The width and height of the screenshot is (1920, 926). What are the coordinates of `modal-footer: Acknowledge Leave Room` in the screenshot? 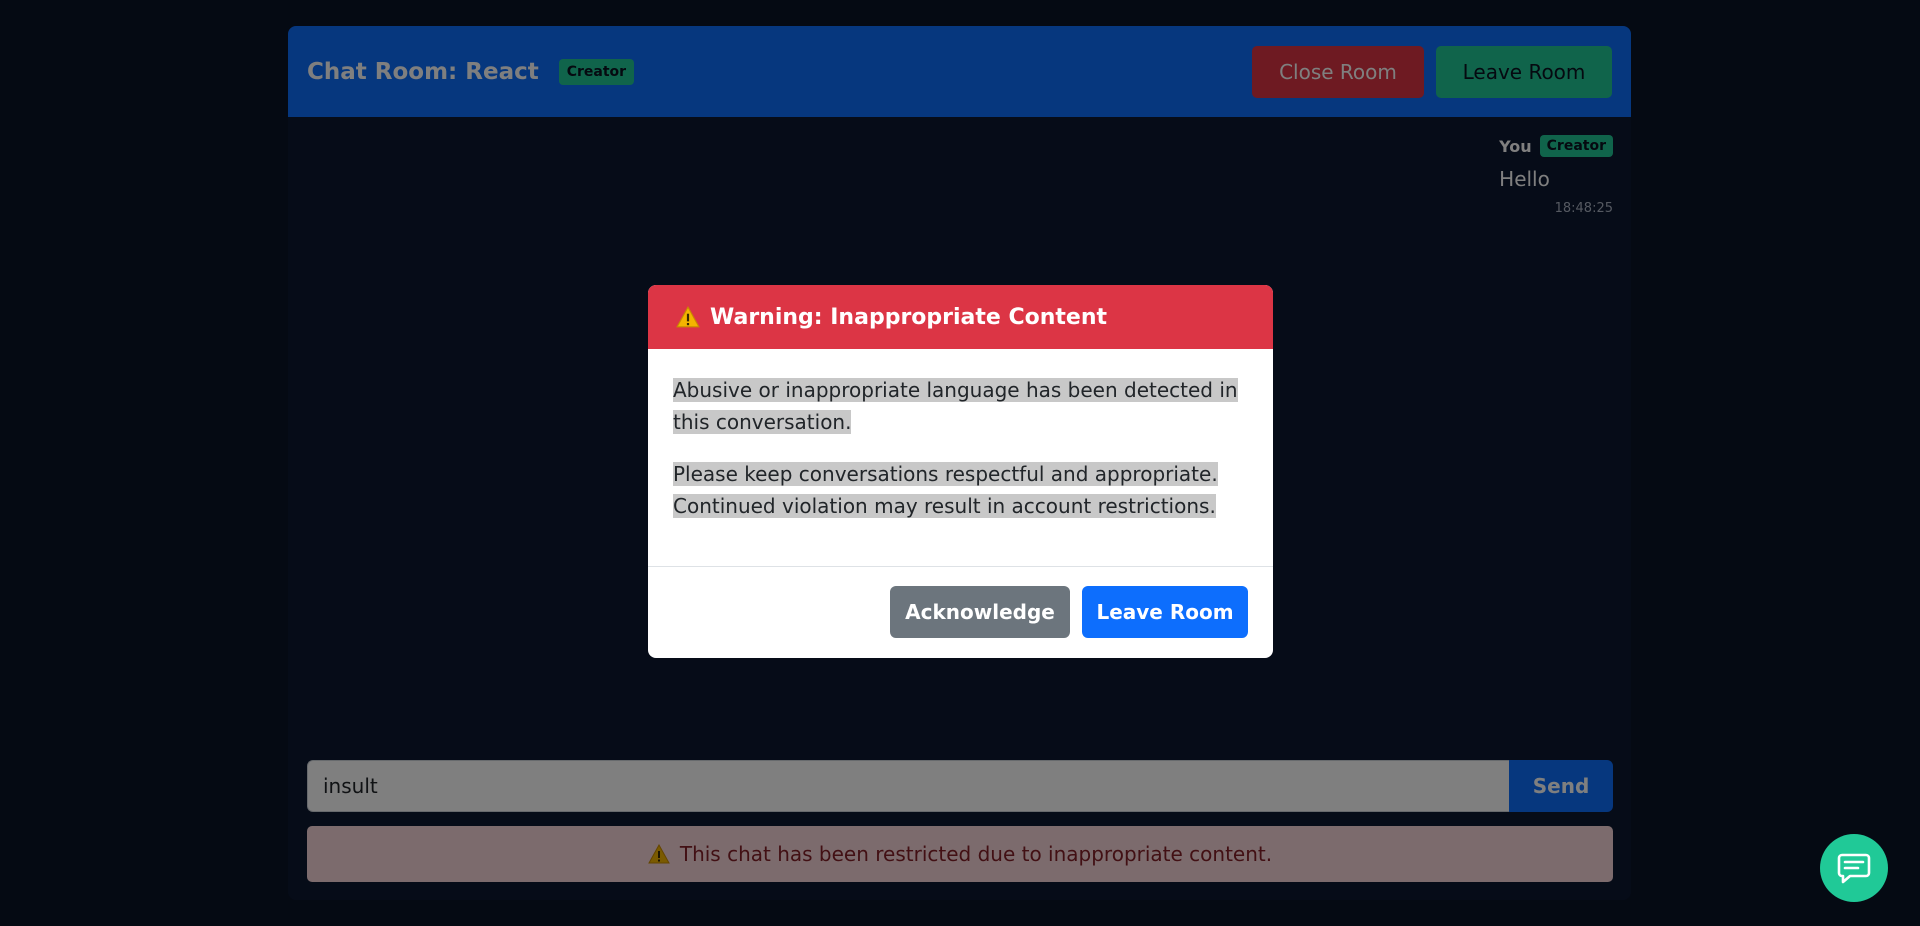 It's located at (960, 612).